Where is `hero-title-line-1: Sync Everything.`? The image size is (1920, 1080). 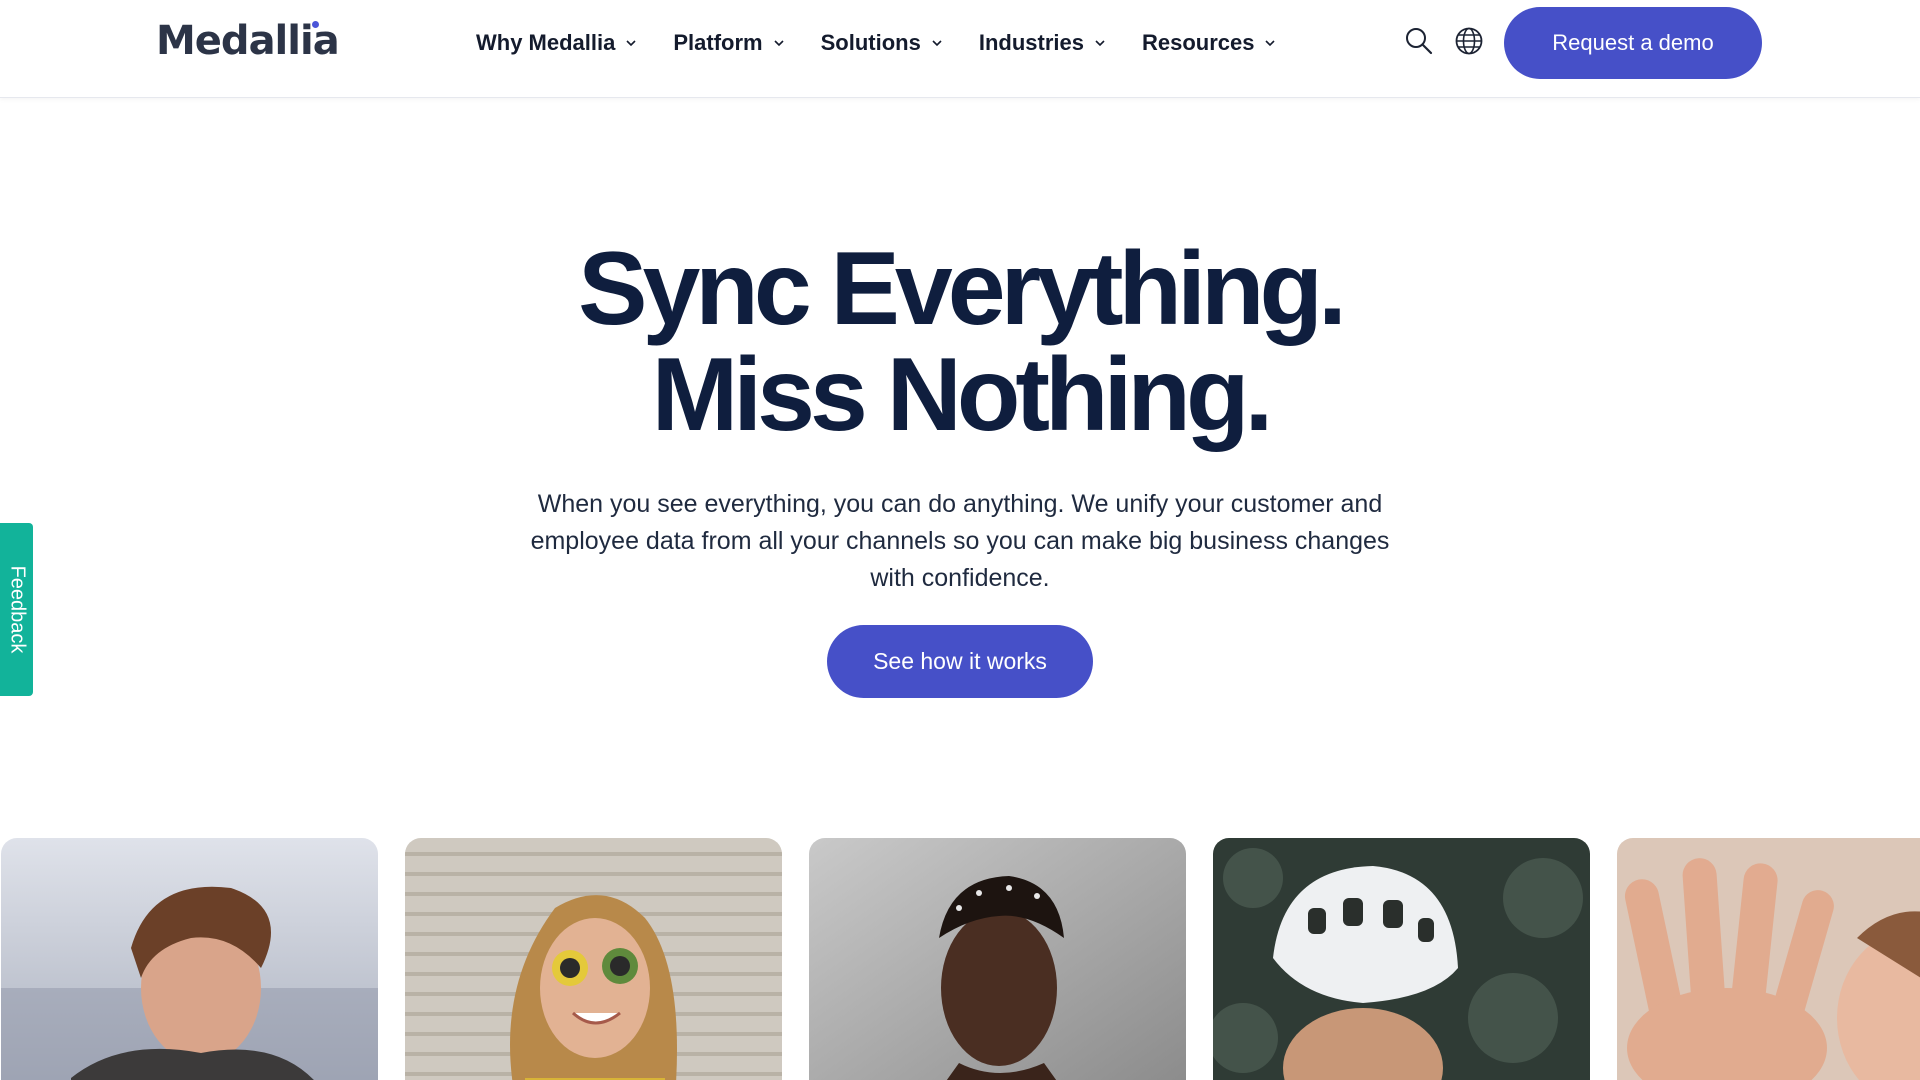
hero-title-line-1: Sync Everything. is located at coordinates (962, 289).